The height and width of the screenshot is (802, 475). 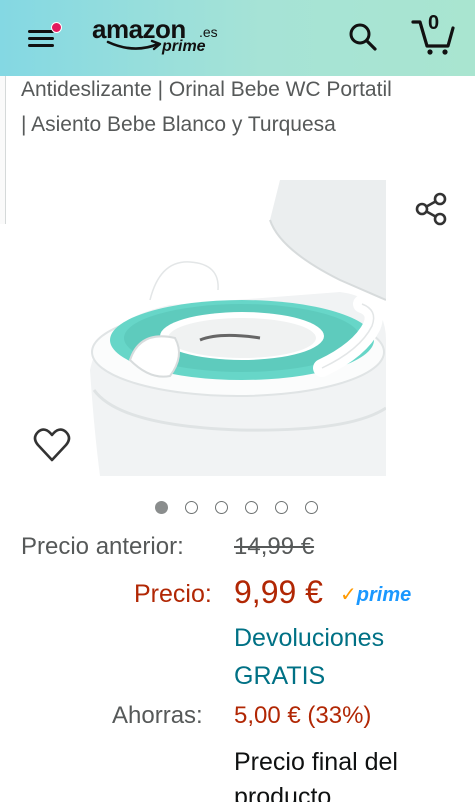 I want to click on final-price-note: Precio final del producto, so click(x=316, y=775).